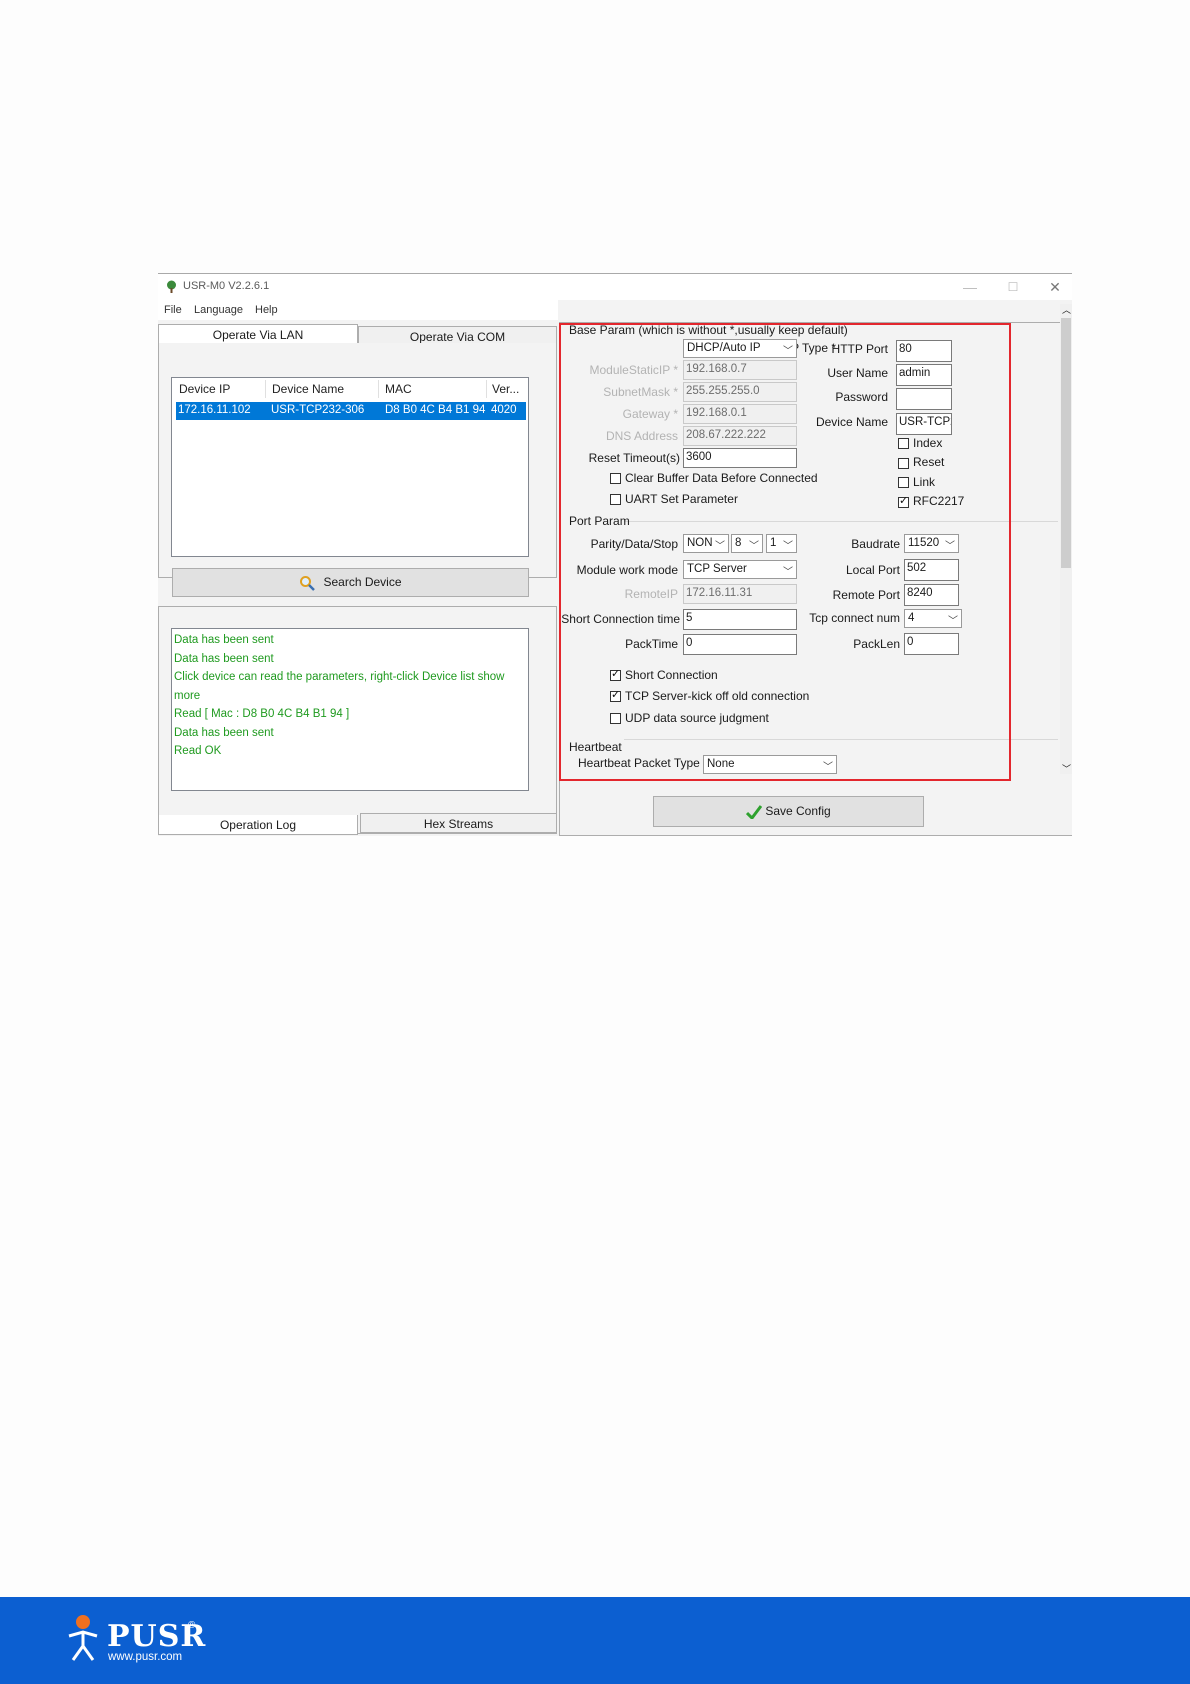 The height and width of the screenshot is (1684, 1190). Describe the element at coordinates (145, 1657) in the screenshot. I see `brand-url: www.pusr.com` at that location.